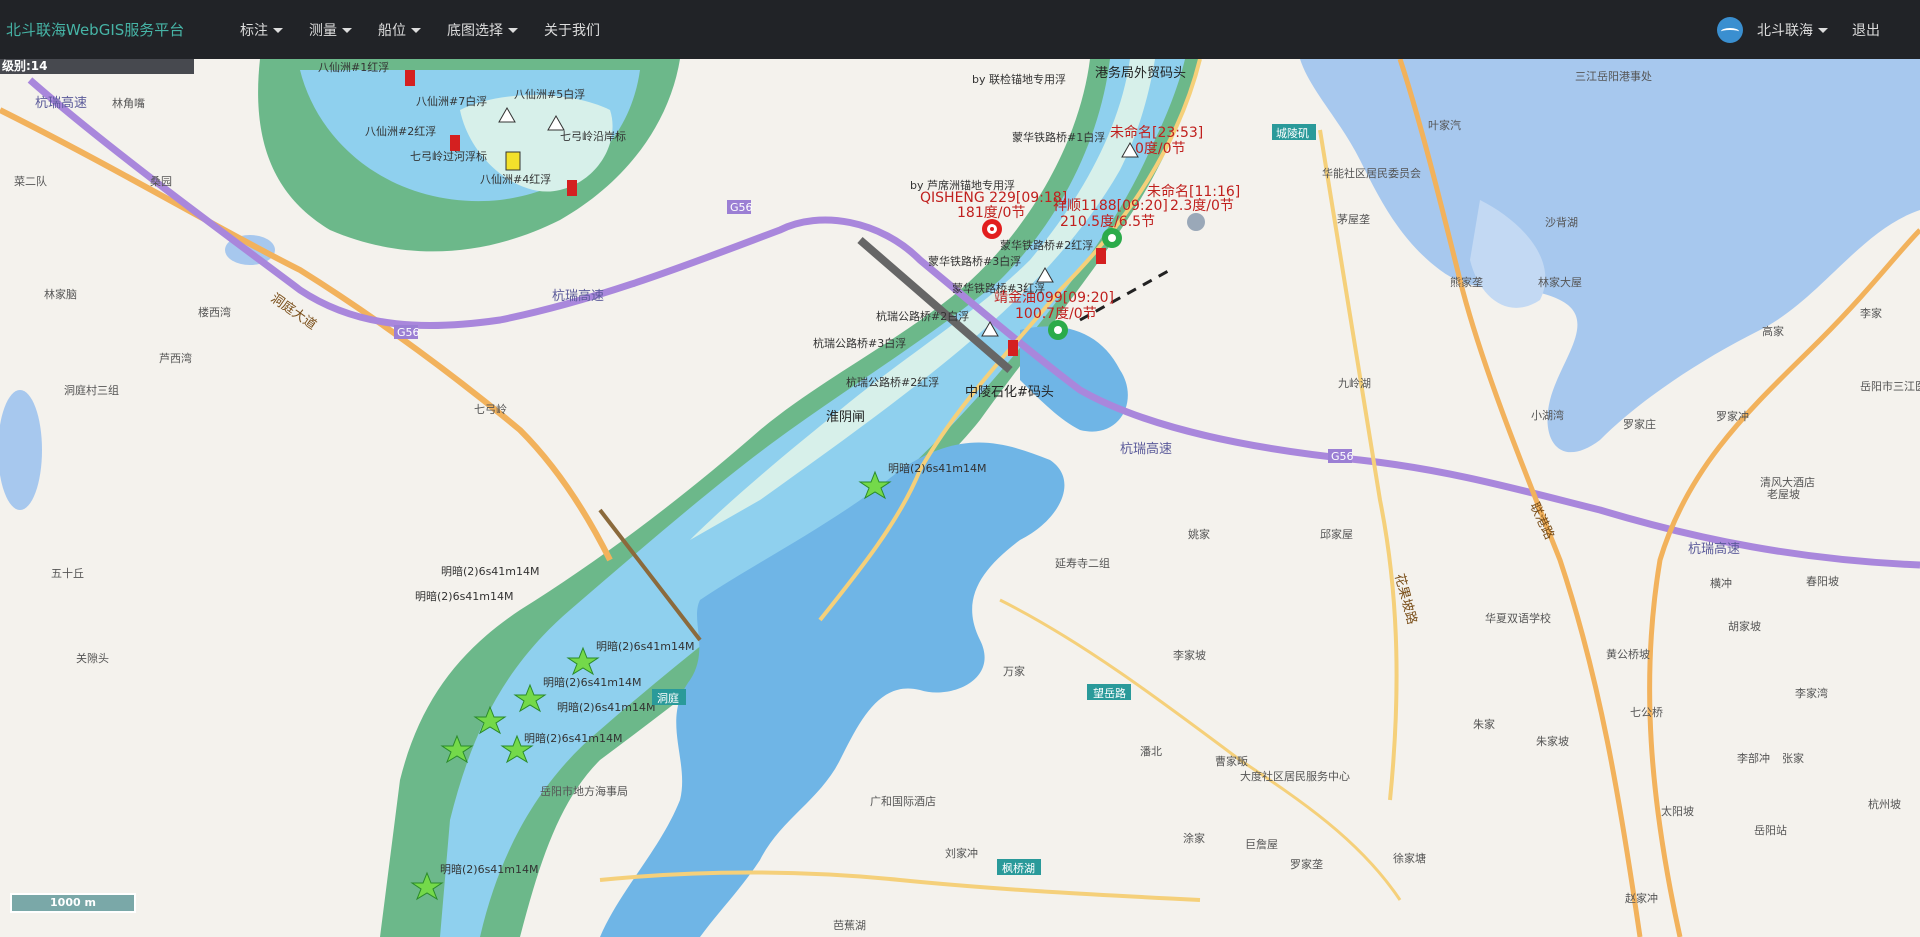 This screenshot has height=937, width=1920. What do you see at coordinates (30, 181) in the screenshot?
I see `place-label: 菜二队` at bounding box center [30, 181].